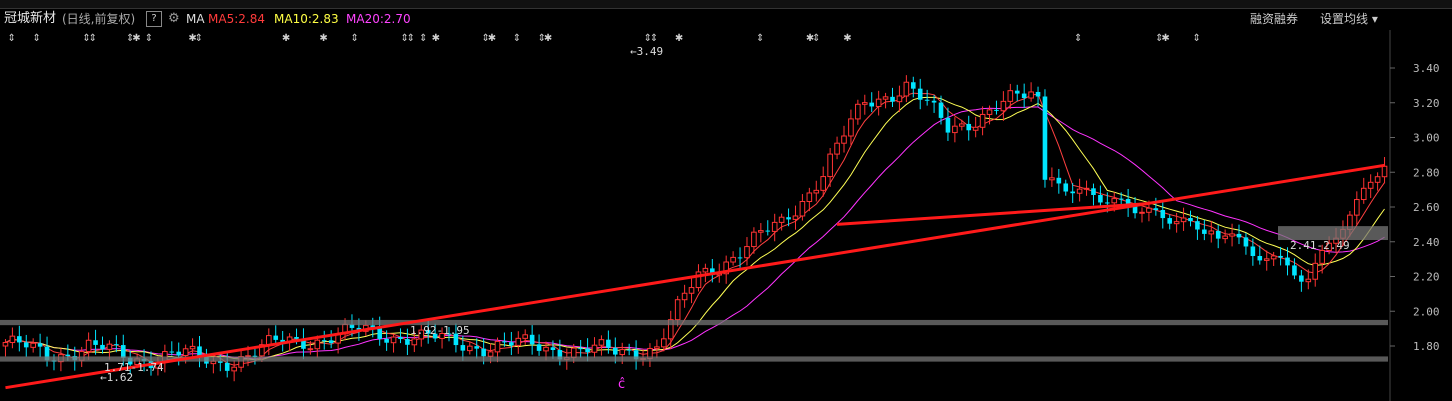 The image size is (1452, 401). What do you see at coordinates (1426, 311) in the screenshot?
I see `price-tick-label: 2.00` at bounding box center [1426, 311].